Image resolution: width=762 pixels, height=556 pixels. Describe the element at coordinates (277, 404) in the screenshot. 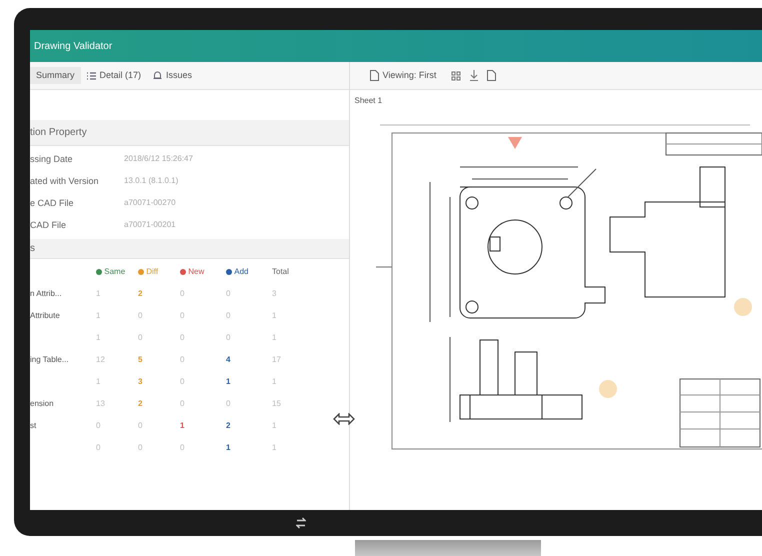

I see `table-cell-text: 15` at that location.